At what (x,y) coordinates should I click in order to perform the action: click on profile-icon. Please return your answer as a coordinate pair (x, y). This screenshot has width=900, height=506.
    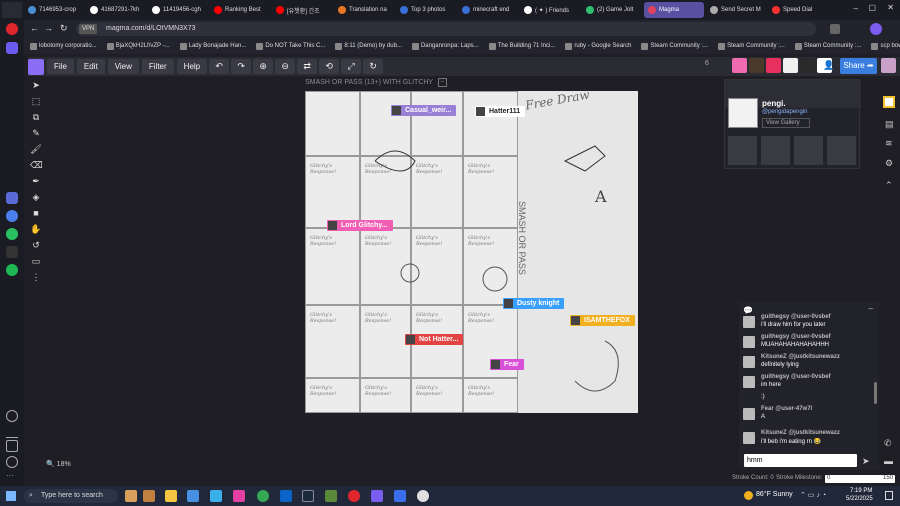
    Looking at the image, I should click on (876, 29).